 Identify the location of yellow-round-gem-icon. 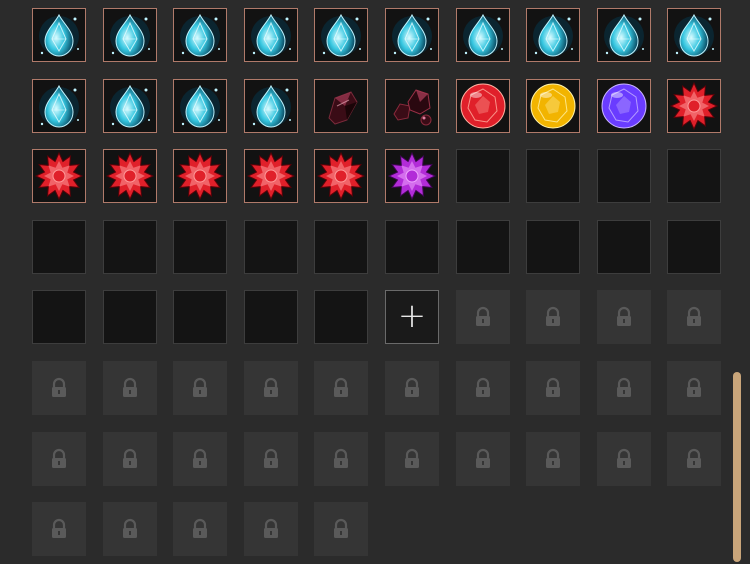
(553, 106).